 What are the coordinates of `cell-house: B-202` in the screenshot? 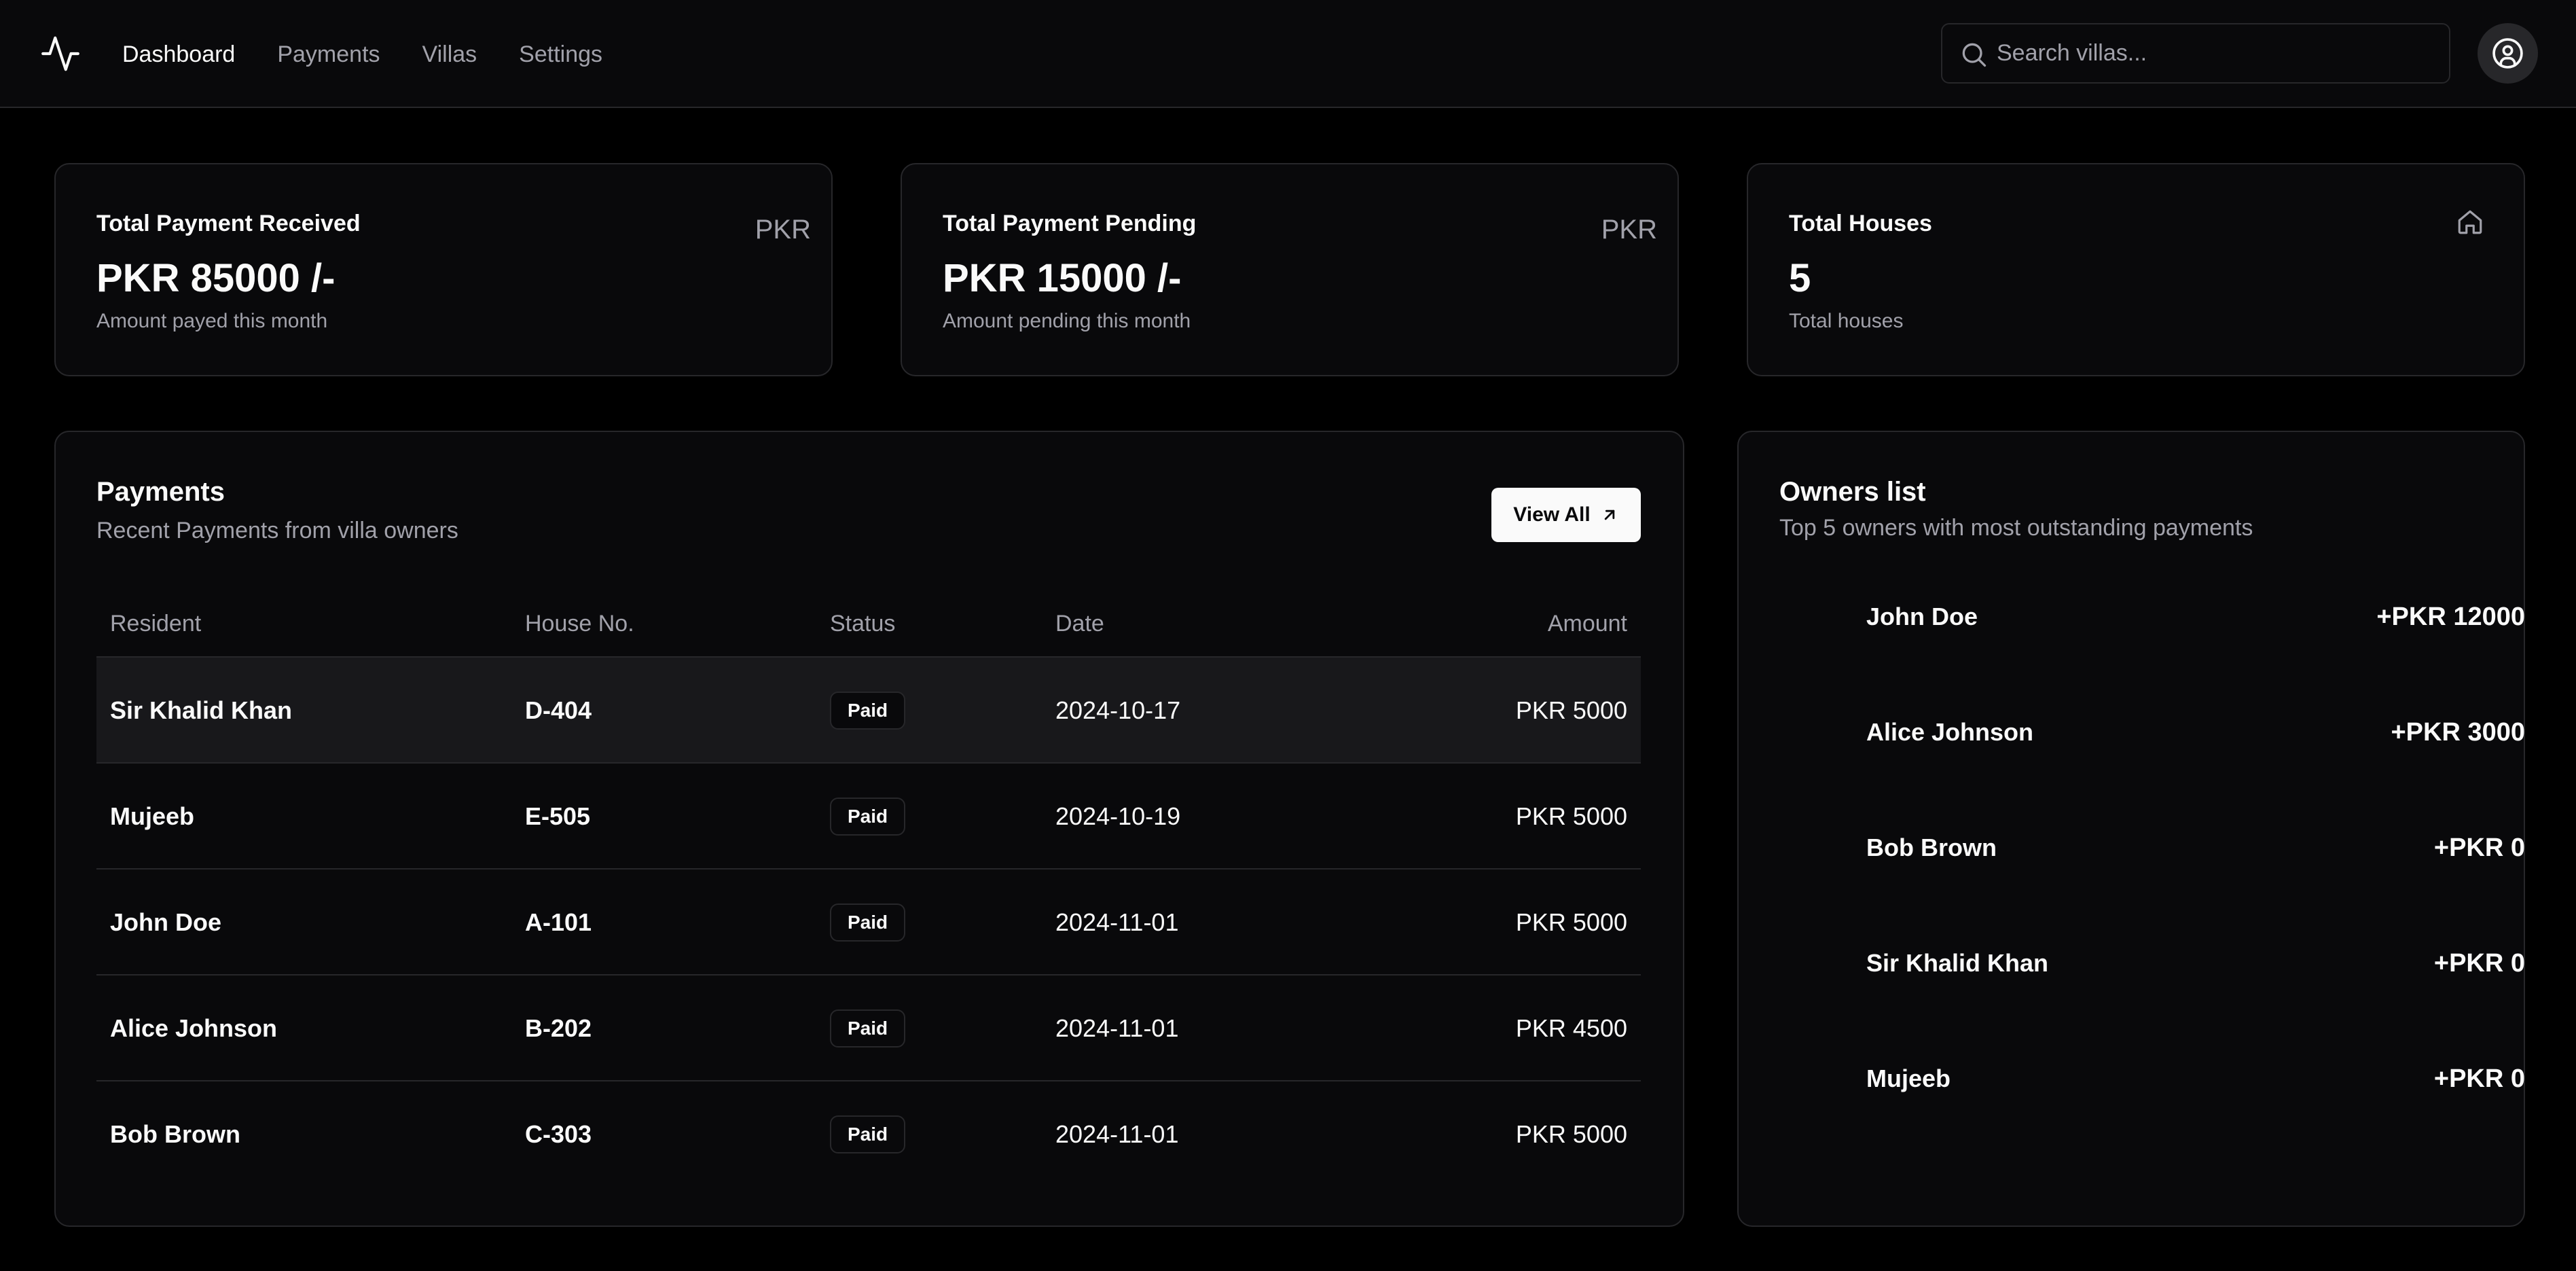 It's located at (558, 1028).